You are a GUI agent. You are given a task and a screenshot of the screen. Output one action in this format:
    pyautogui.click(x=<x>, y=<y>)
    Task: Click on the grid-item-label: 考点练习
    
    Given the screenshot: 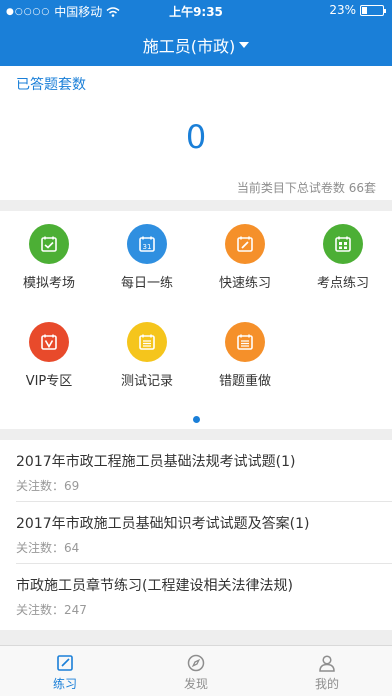 What is the action you would take?
    pyautogui.click(x=342, y=283)
    